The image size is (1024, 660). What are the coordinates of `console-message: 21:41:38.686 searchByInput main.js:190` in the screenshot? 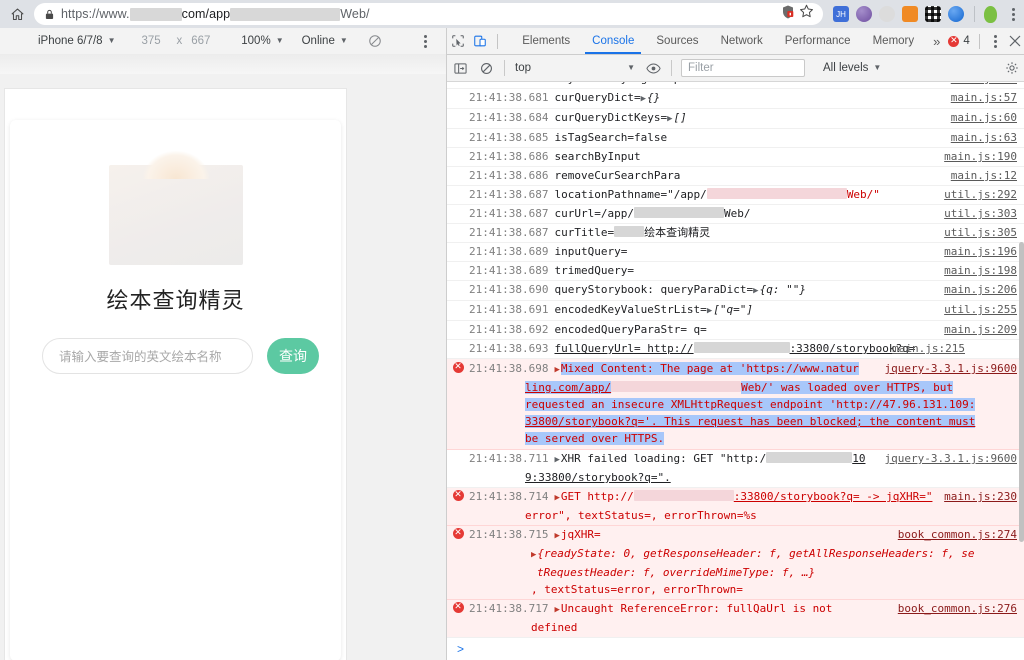 It's located at (735, 157).